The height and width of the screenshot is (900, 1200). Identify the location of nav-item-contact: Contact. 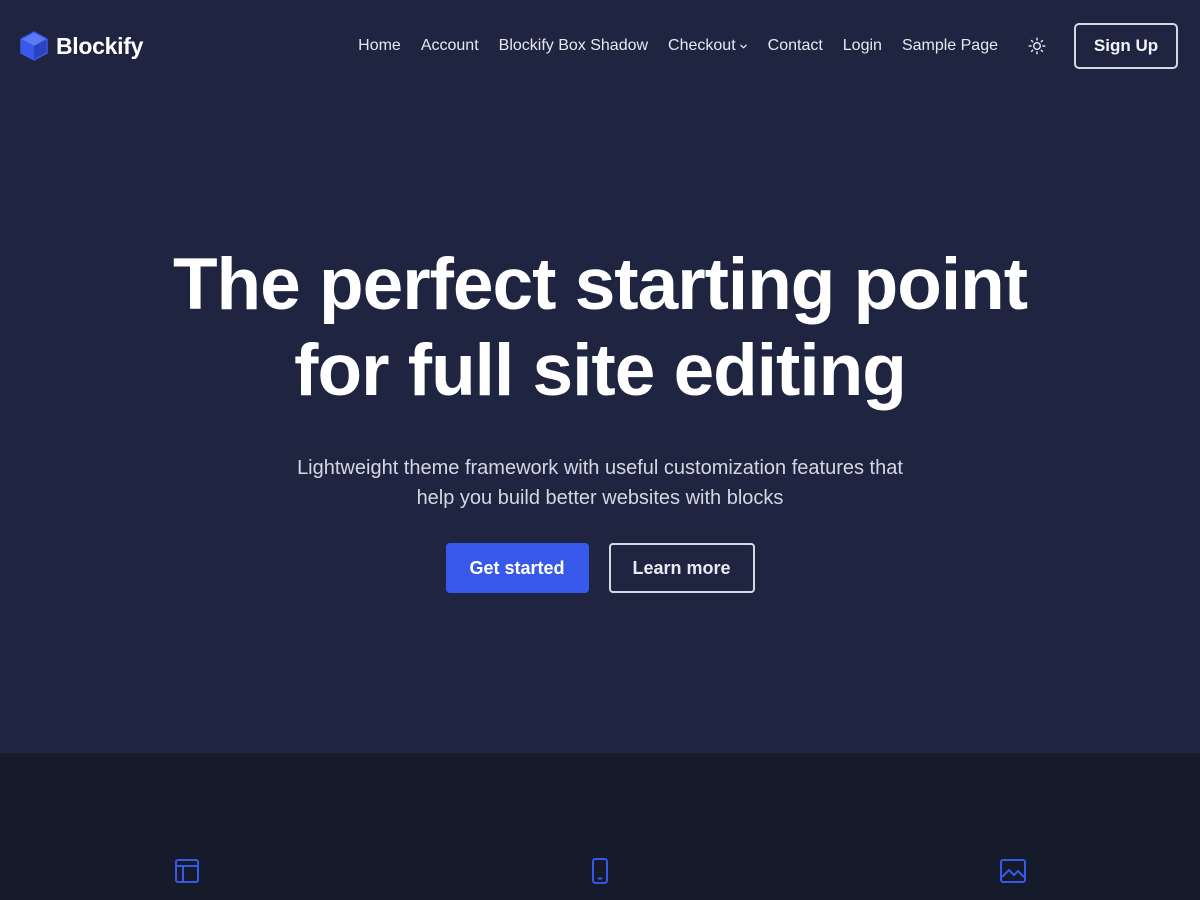
(795, 46).